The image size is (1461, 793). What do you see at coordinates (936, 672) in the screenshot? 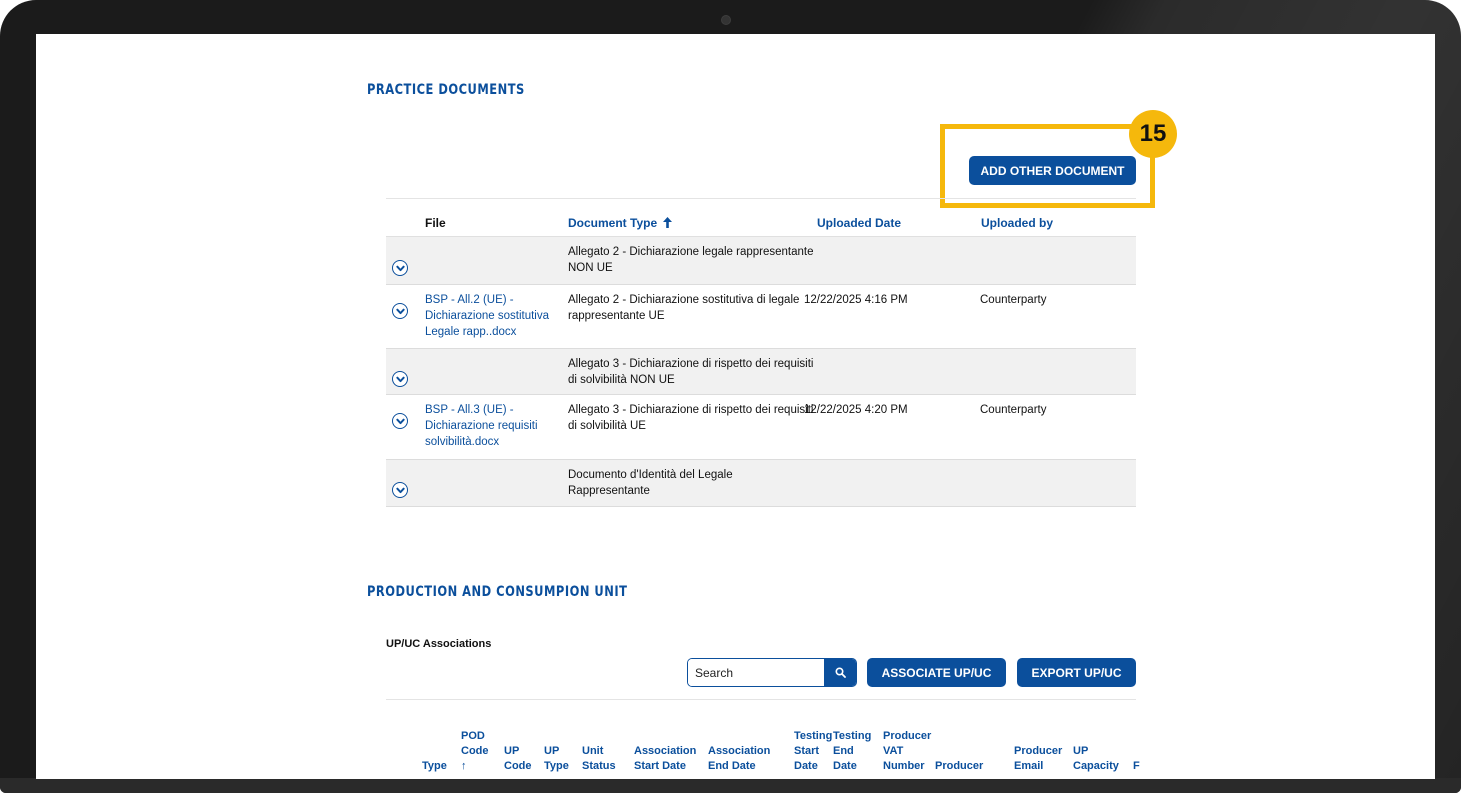
I see `associate-upuc-button: ASSOCIATE UP/UC` at bounding box center [936, 672].